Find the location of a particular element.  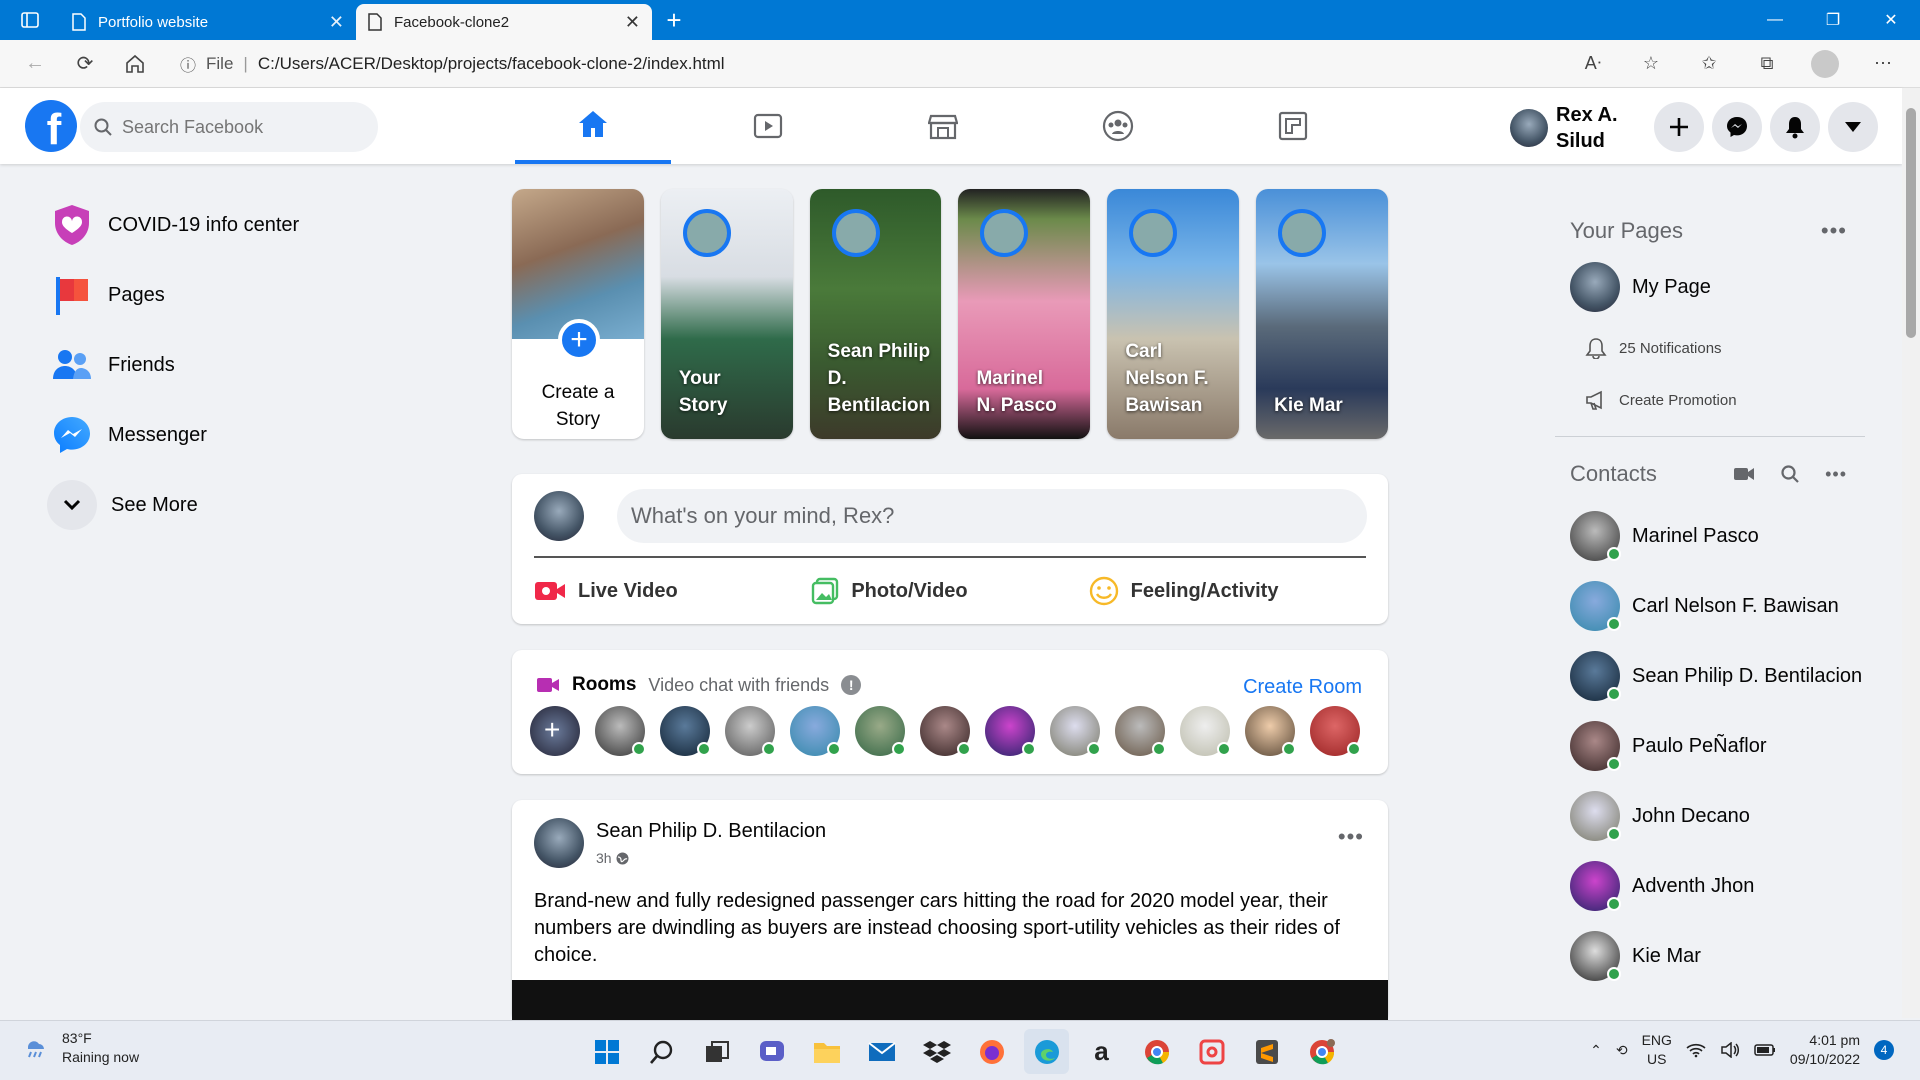

favorites-icon: ✩ is located at coordinates (1709, 63).